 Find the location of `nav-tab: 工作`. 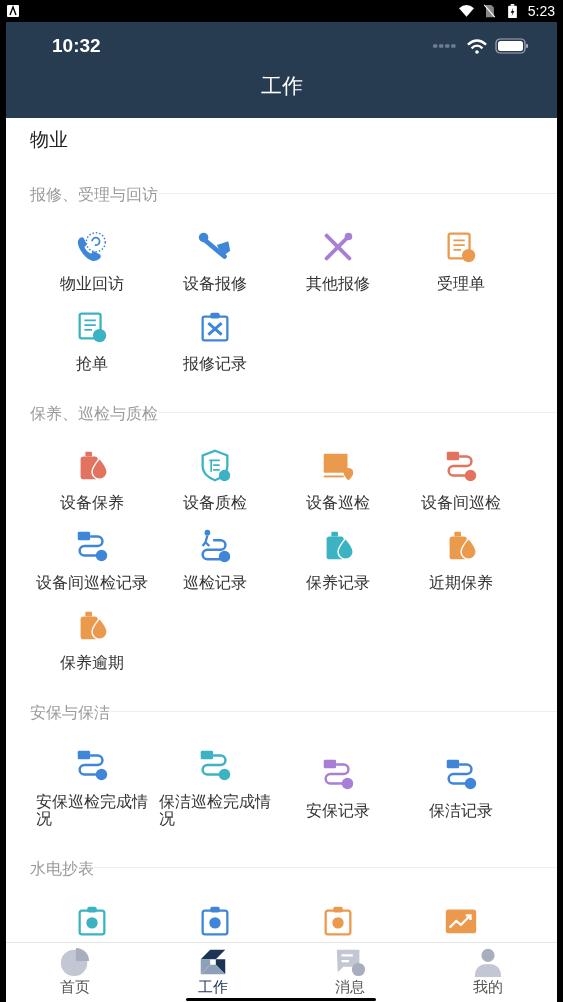

nav-tab: 工作 is located at coordinates (212, 970).